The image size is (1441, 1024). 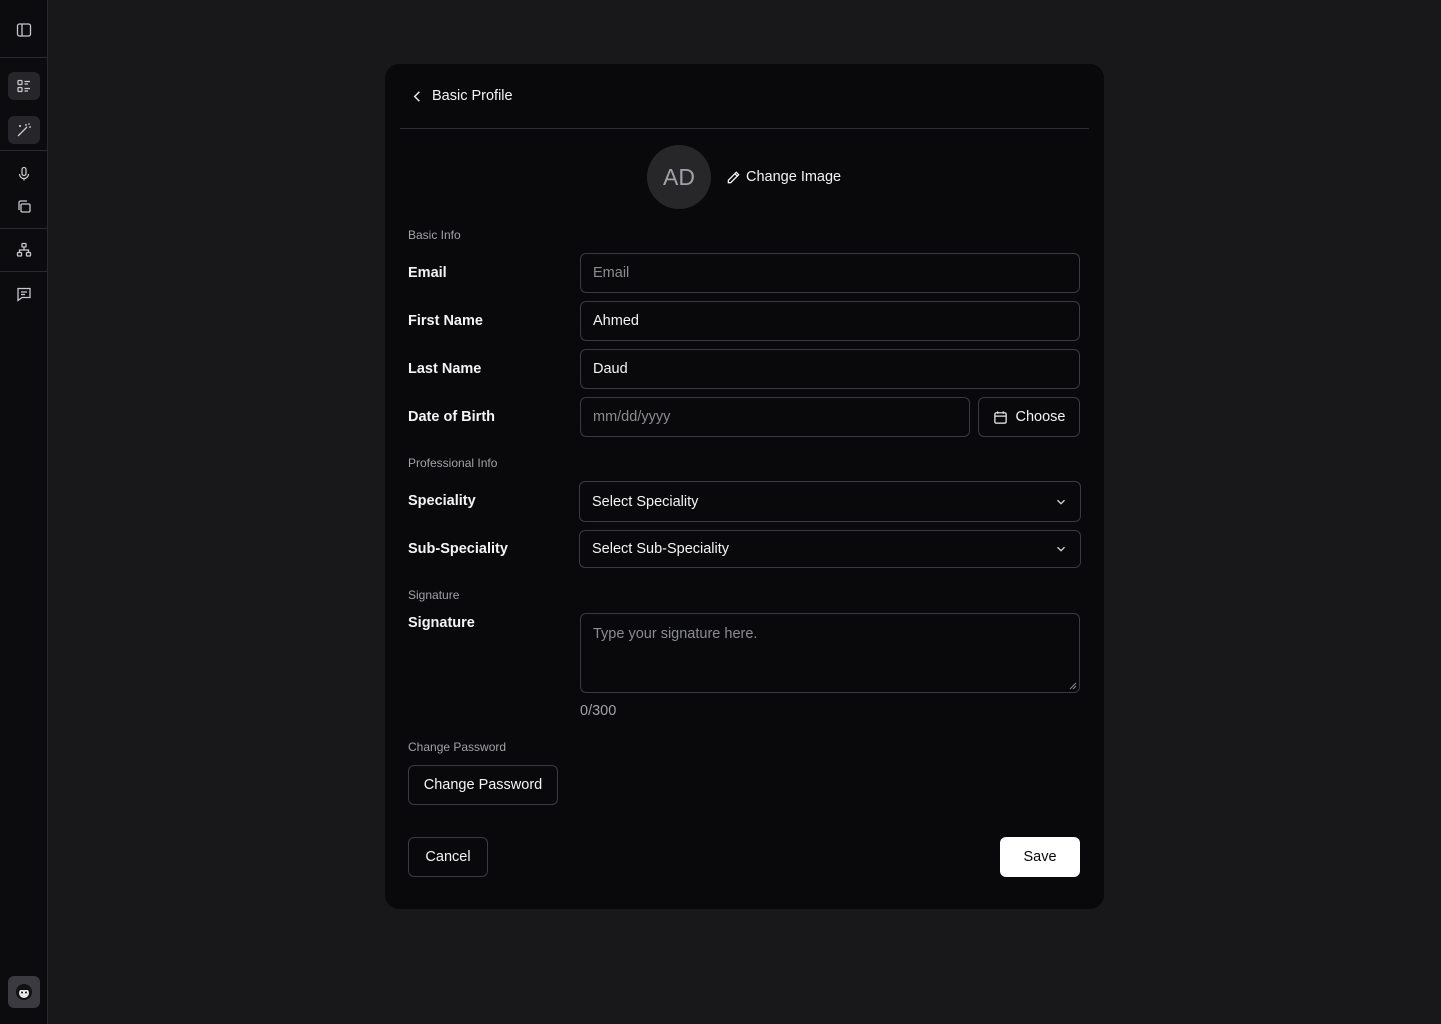 I want to click on change-image-button: Change Image, so click(x=783, y=177).